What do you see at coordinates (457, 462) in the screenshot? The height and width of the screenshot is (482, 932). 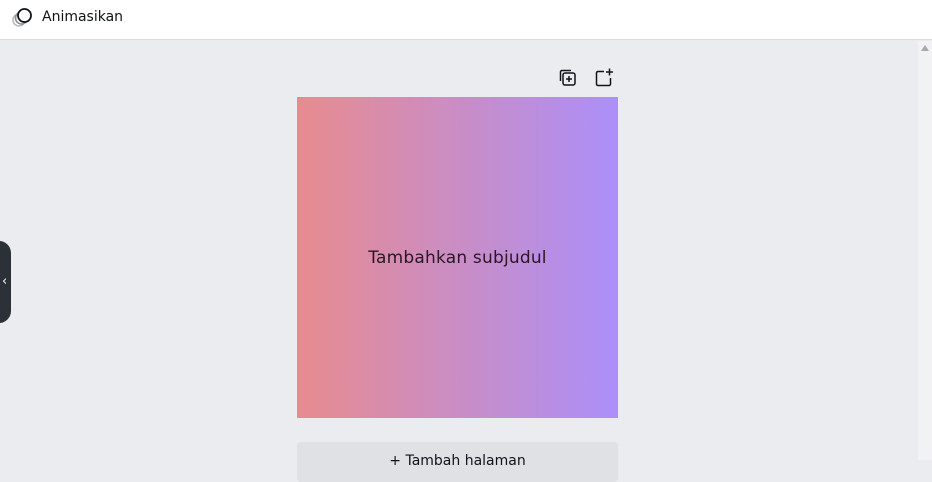 I see `add-page-button: + Tambah halaman` at bounding box center [457, 462].